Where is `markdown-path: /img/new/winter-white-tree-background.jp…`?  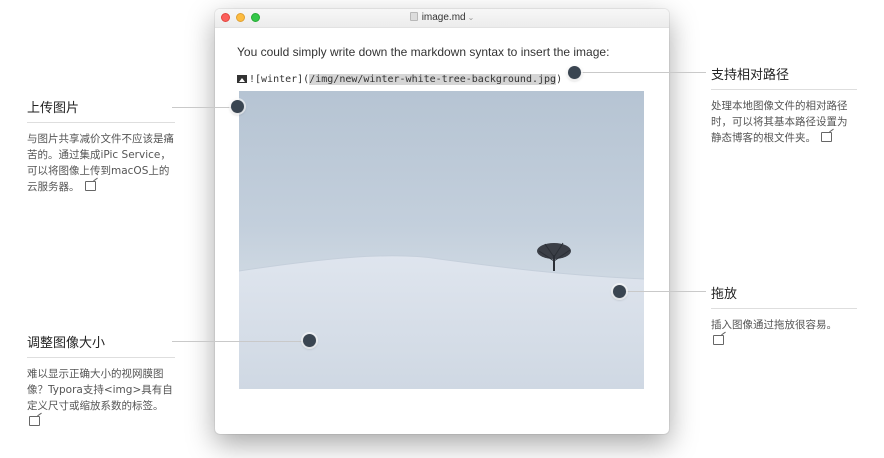
markdown-path: /img/new/winter-white-tree-background.jp… is located at coordinates (433, 79).